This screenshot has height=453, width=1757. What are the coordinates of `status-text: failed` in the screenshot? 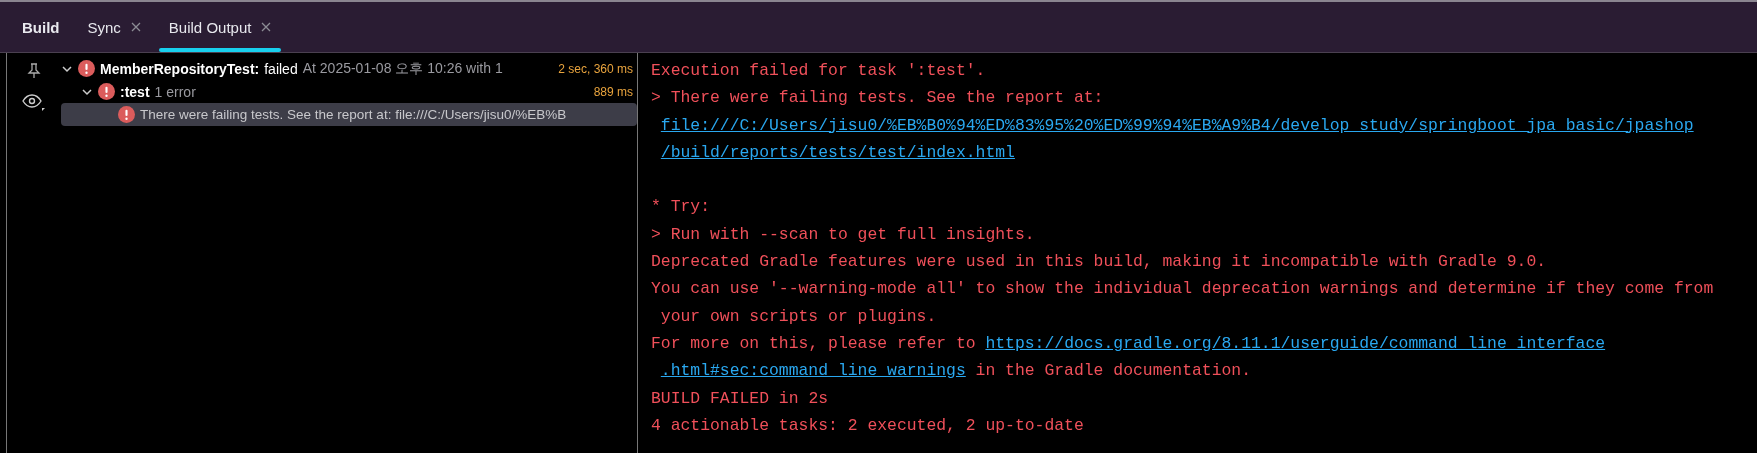 It's located at (281, 68).